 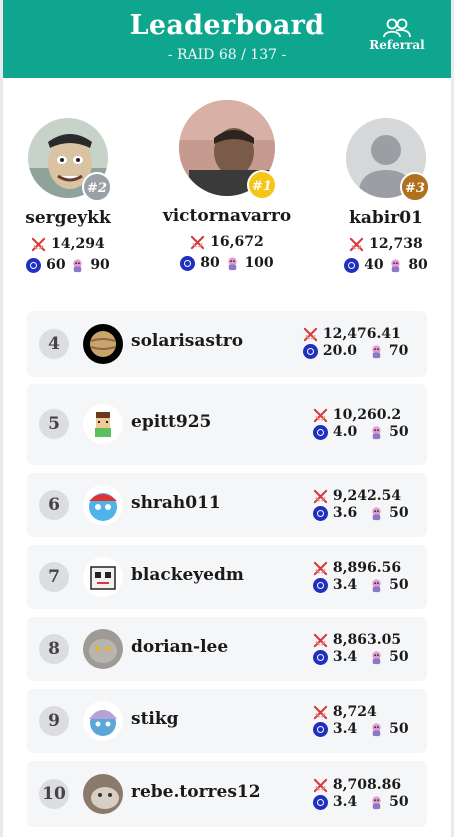 I want to click on score-value: 16,672, so click(x=237, y=242).